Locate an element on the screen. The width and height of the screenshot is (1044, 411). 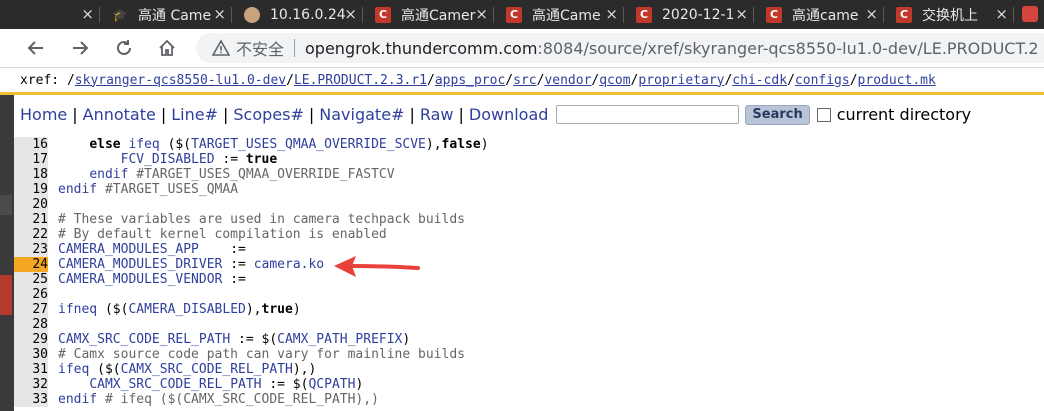
reload-button is located at coordinates (124, 48).